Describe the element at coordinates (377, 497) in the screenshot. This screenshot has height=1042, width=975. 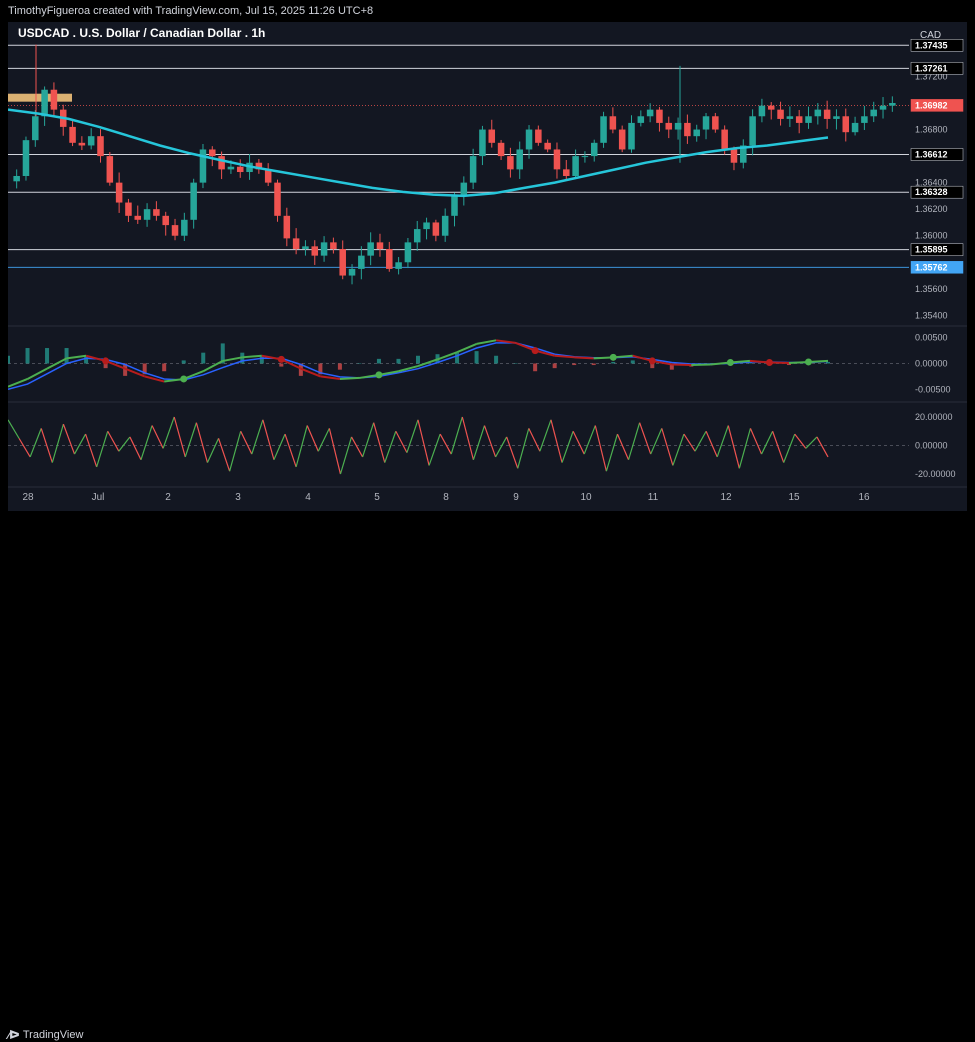
I see `time-tick-label: 5` at that location.